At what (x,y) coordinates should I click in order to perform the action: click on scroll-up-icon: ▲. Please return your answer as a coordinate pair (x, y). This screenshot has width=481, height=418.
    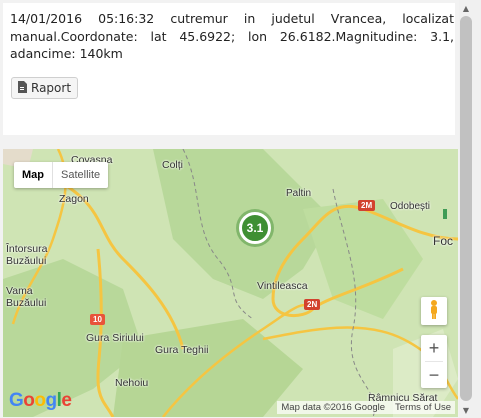
    Looking at the image, I should click on (466, 8).